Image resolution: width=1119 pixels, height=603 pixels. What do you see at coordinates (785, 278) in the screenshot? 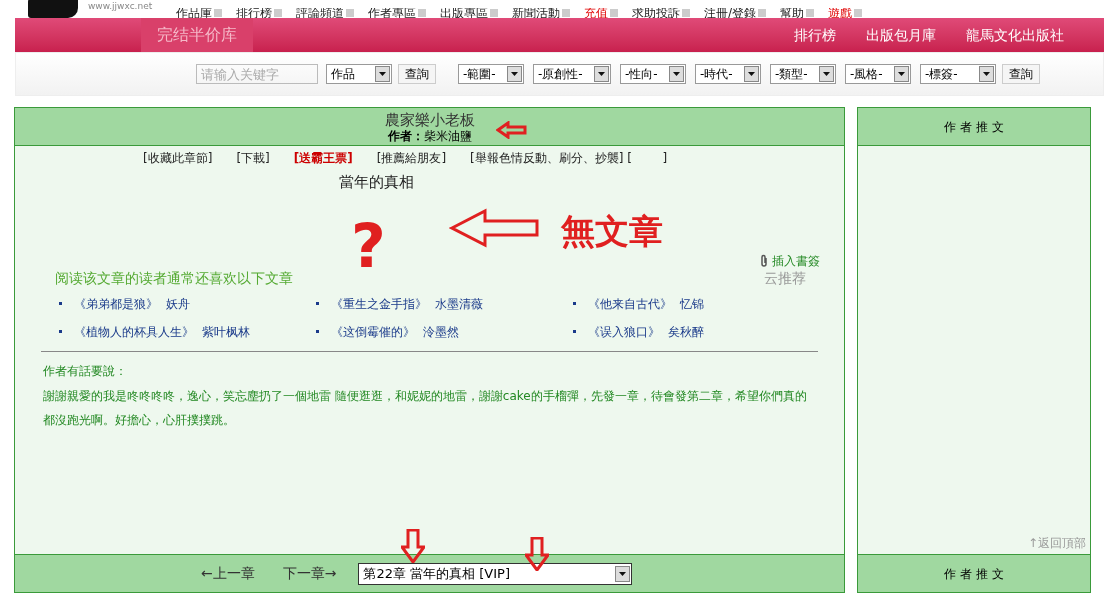
I see `cloud-recommend-label: 云推荐` at bounding box center [785, 278].